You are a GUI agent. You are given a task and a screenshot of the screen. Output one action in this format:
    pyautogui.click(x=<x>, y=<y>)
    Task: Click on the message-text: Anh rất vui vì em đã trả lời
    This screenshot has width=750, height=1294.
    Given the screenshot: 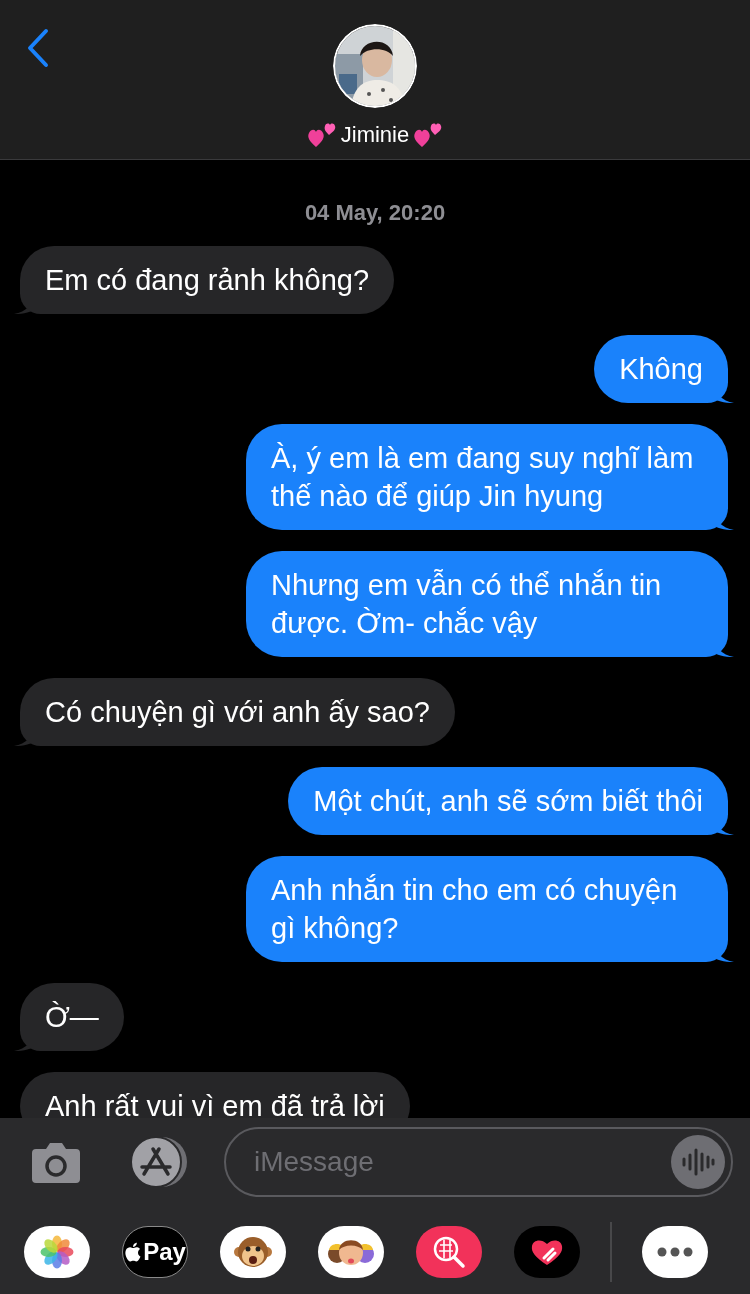 What is the action you would take?
    pyautogui.click(x=215, y=1103)
    